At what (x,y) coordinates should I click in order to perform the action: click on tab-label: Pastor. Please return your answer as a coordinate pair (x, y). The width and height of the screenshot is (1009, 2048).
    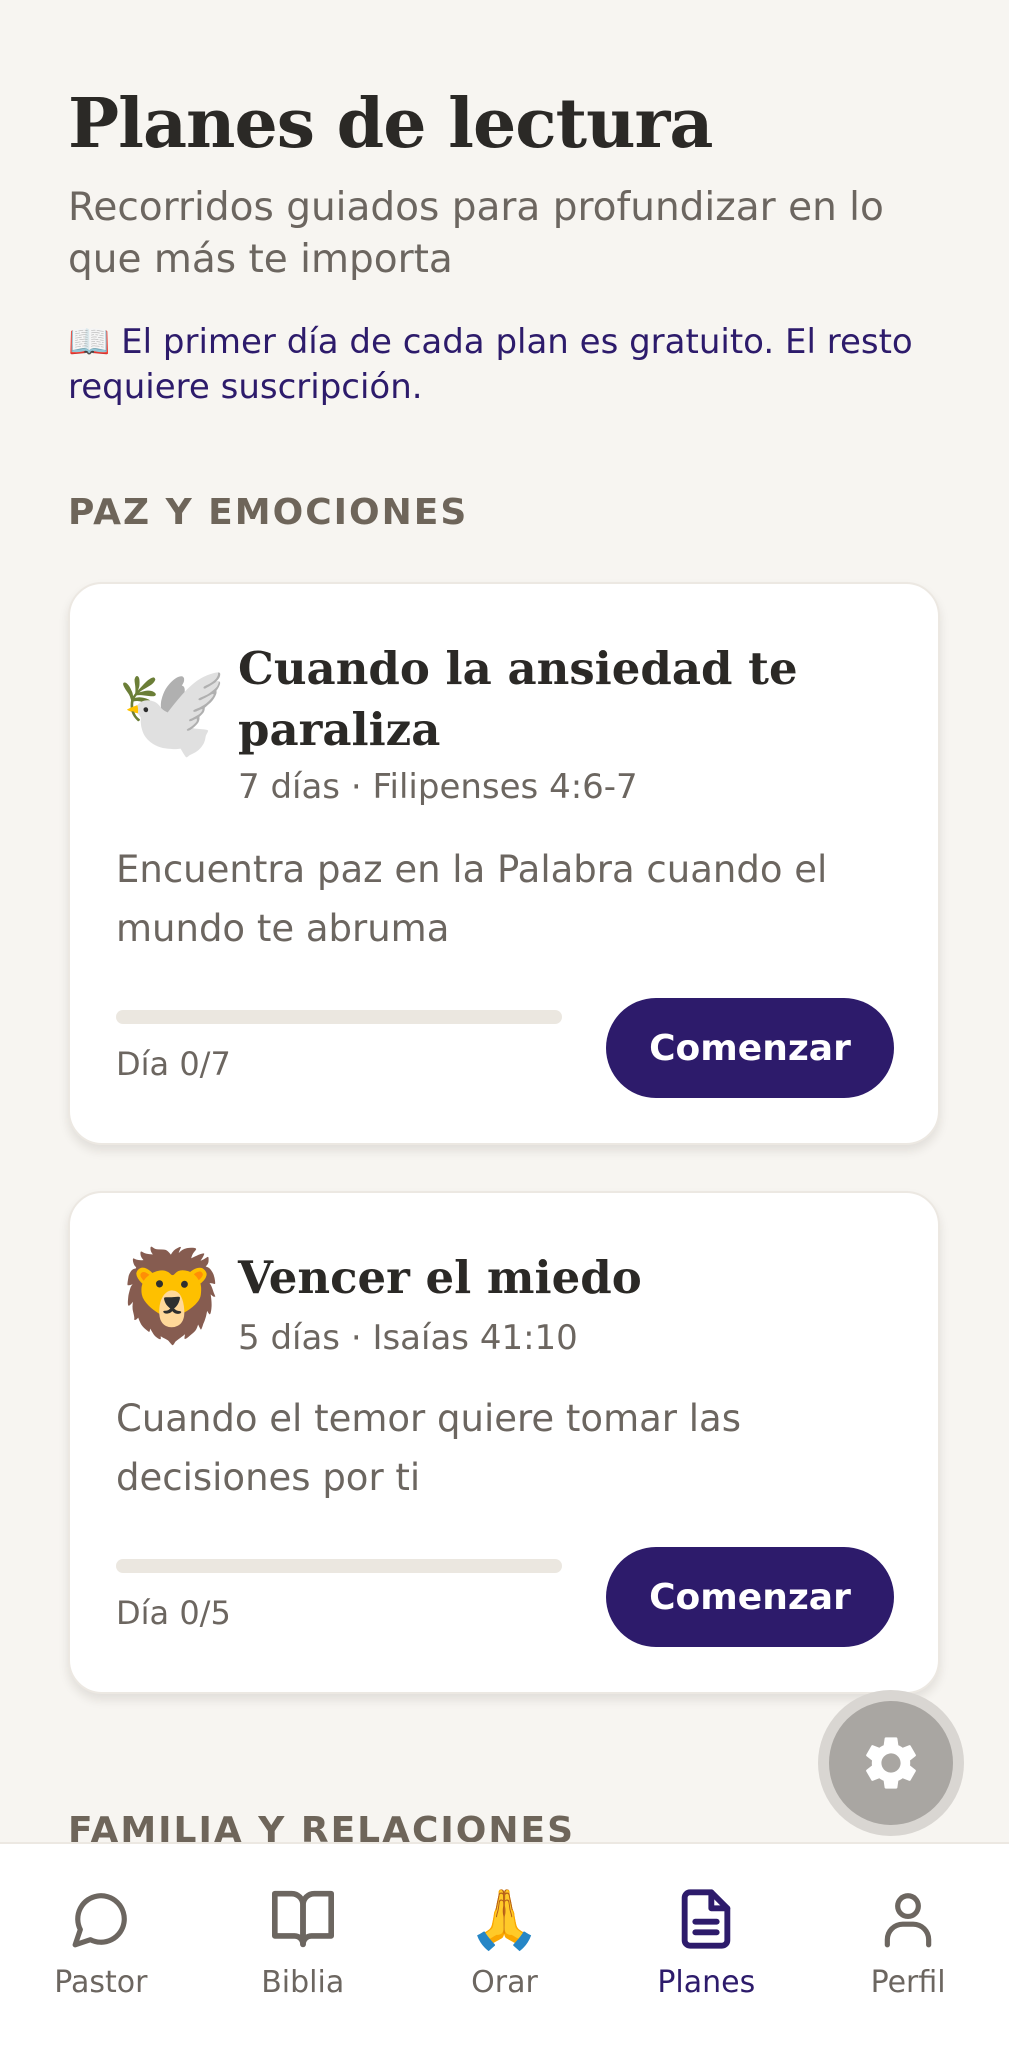
    Looking at the image, I should click on (101, 1982).